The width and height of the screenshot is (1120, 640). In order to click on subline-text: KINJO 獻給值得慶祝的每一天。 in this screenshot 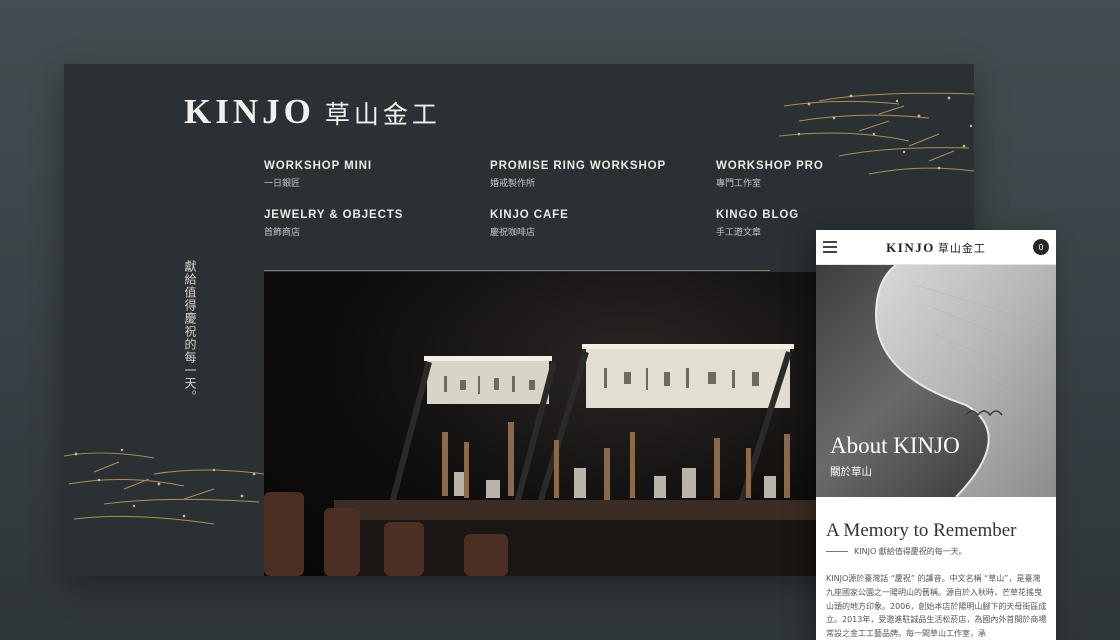, I will do `click(910, 551)`.